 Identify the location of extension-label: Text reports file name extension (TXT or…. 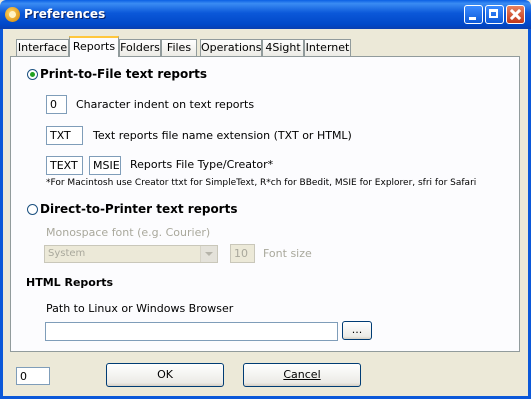
(222, 135).